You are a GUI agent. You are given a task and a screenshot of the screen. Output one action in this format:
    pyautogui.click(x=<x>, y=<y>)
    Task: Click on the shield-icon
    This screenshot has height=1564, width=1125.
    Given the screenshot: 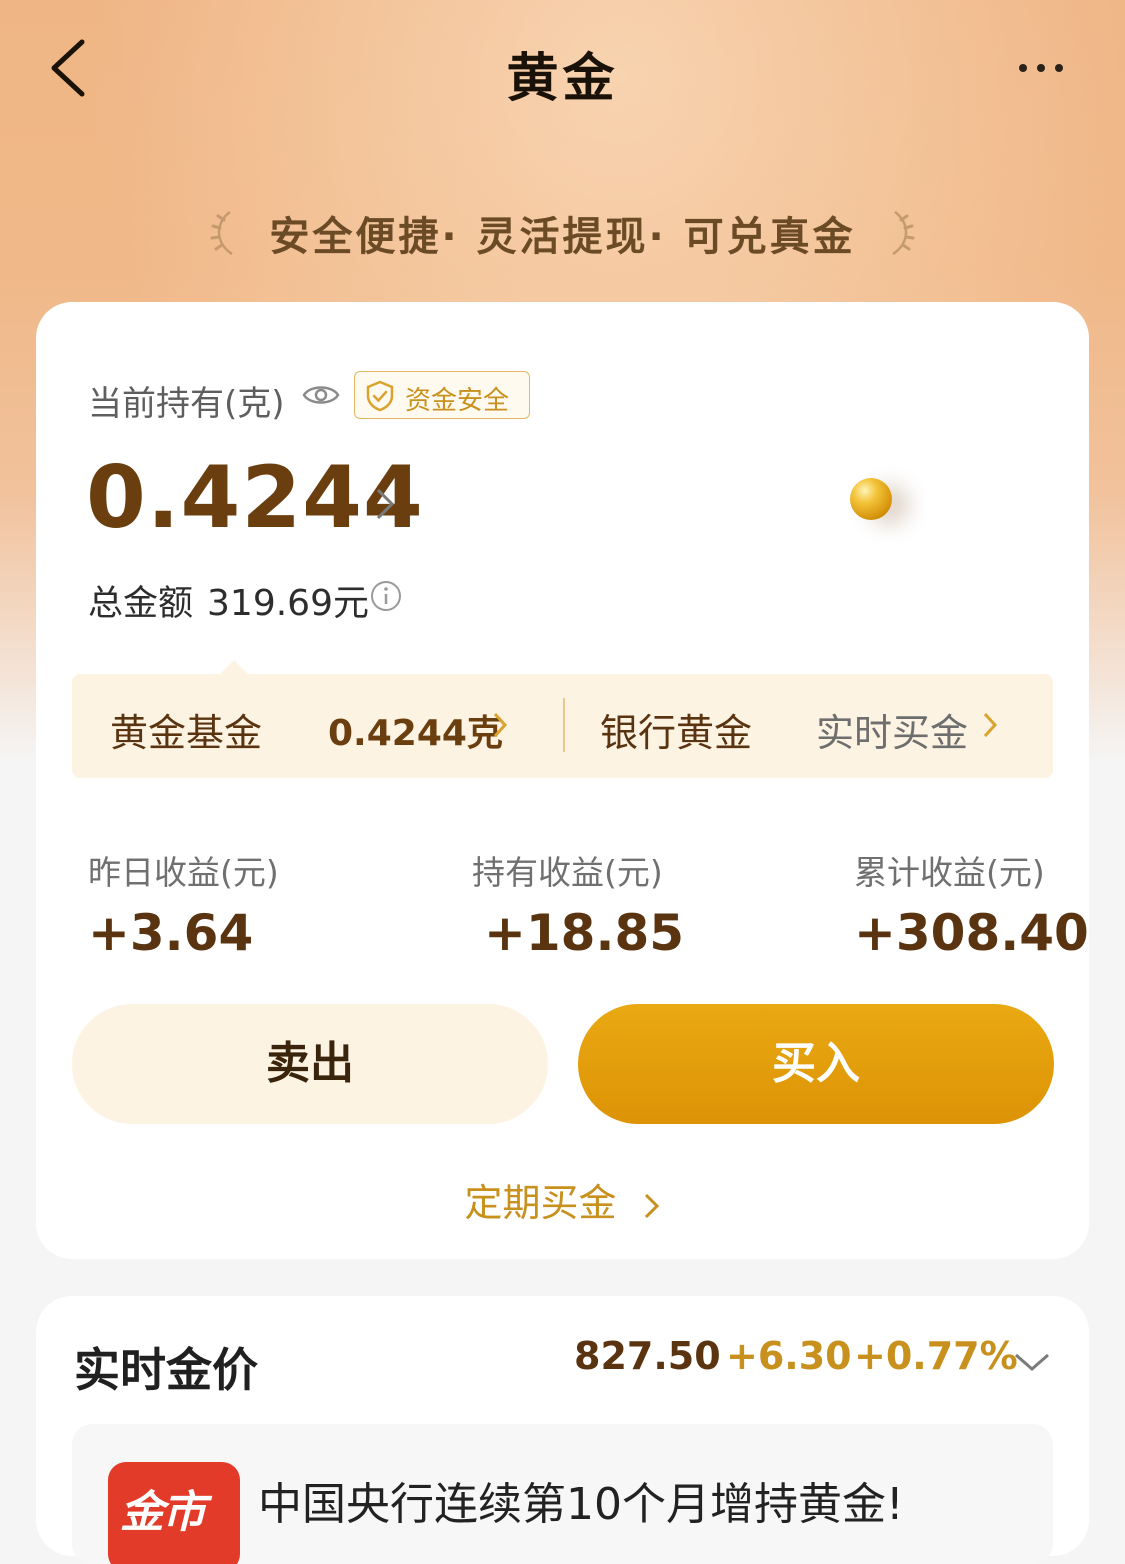 What is the action you would take?
    pyautogui.click(x=380, y=396)
    